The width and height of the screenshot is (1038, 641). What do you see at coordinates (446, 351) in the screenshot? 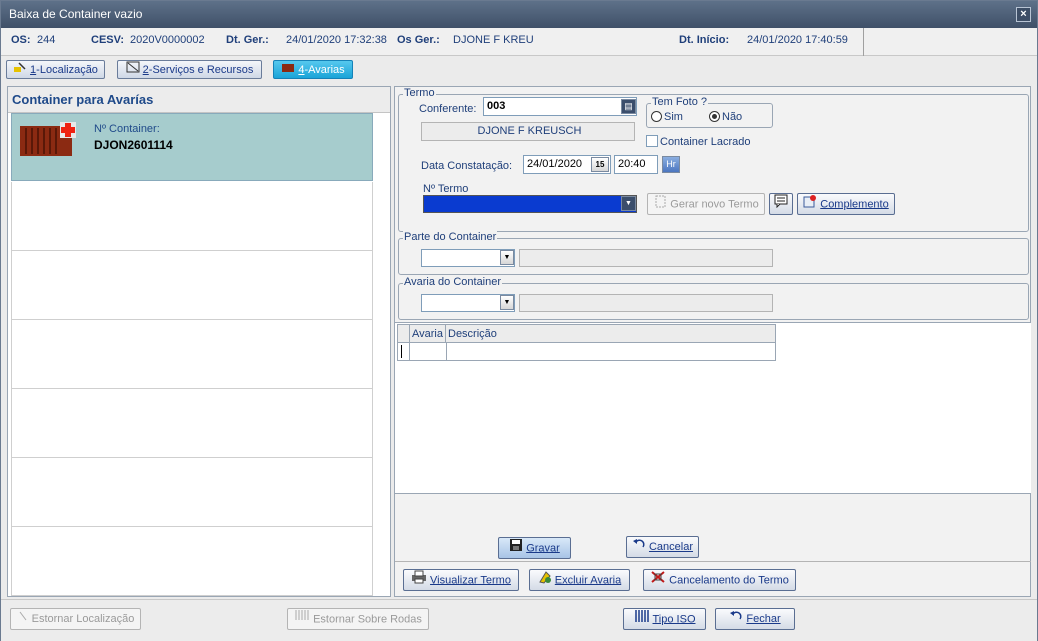
I see `grid-row-divider` at bounding box center [446, 351].